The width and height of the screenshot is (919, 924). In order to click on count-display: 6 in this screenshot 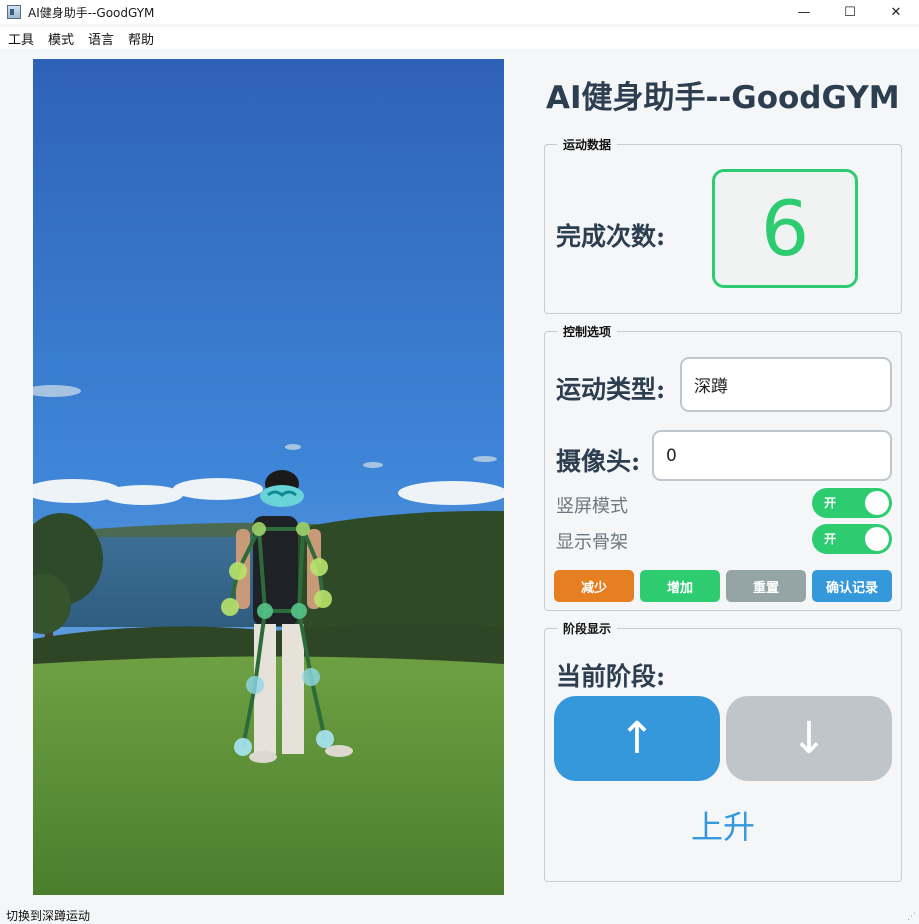, I will do `click(785, 228)`.